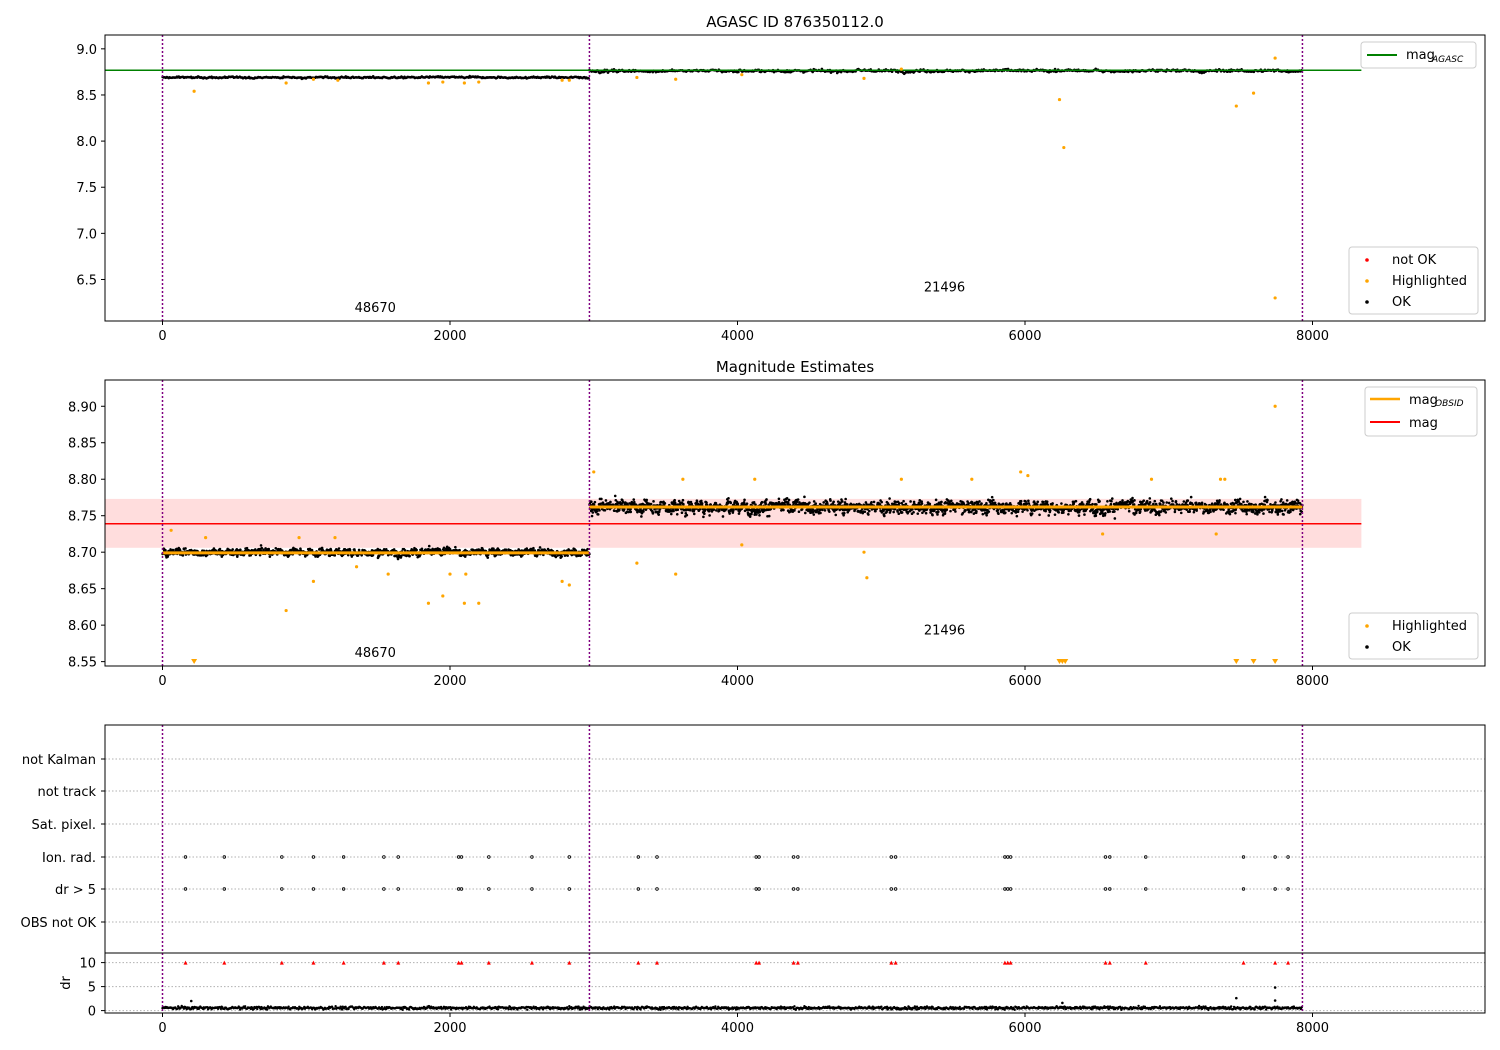 Image resolution: width=1500 pixels, height=1050 pixels. What do you see at coordinates (795, 367) in the screenshot?
I see `panel2-title: Magnitude Estimates` at bounding box center [795, 367].